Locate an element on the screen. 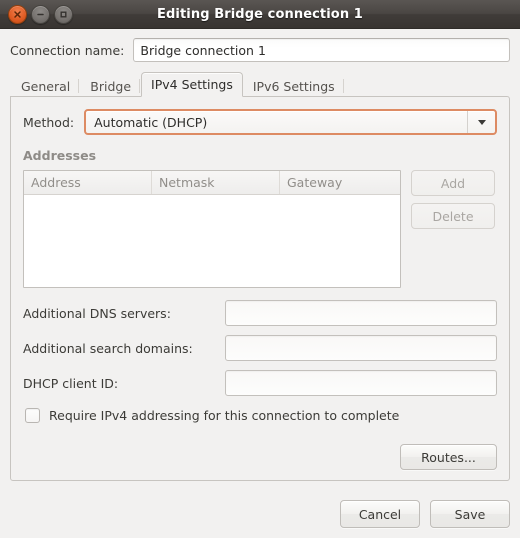 The width and height of the screenshot is (520, 538). require-ipv4-checkbox is located at coordinates (32, 415).